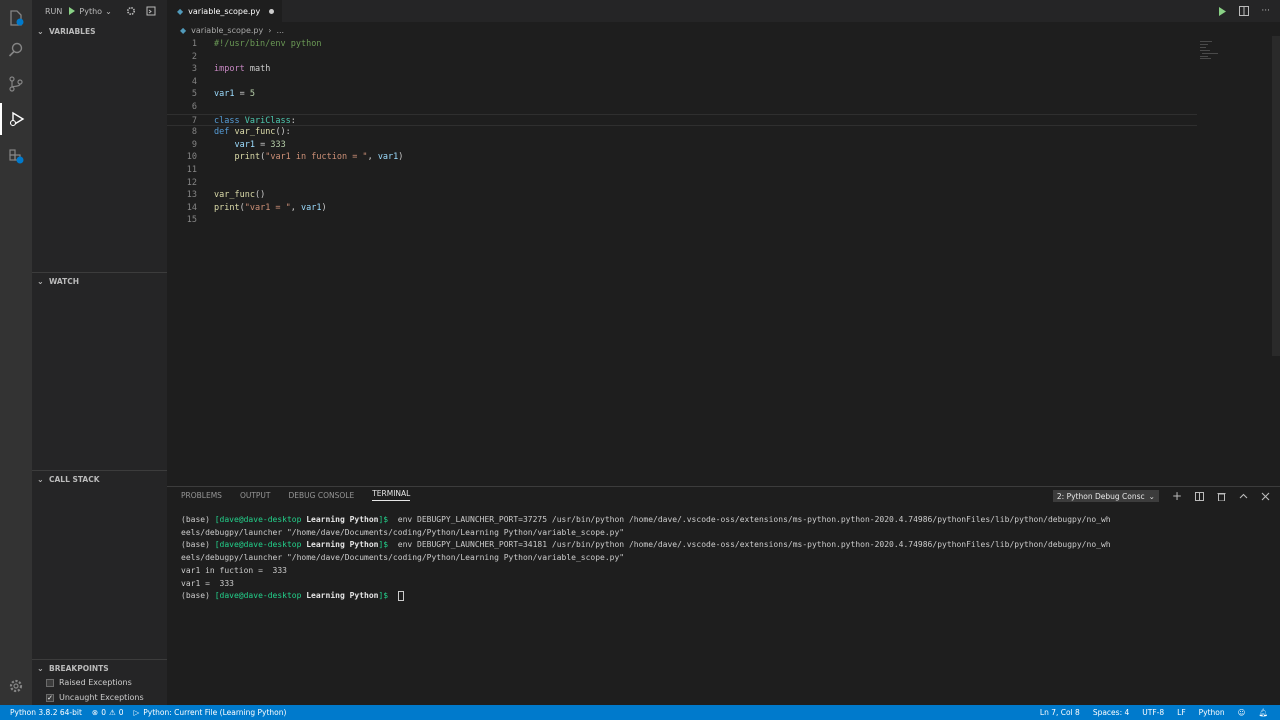 This screenshot has width=1280, height=720. I want to click on code-line: 10 print("var1 in fuction = ", var1), so click(682, 157).